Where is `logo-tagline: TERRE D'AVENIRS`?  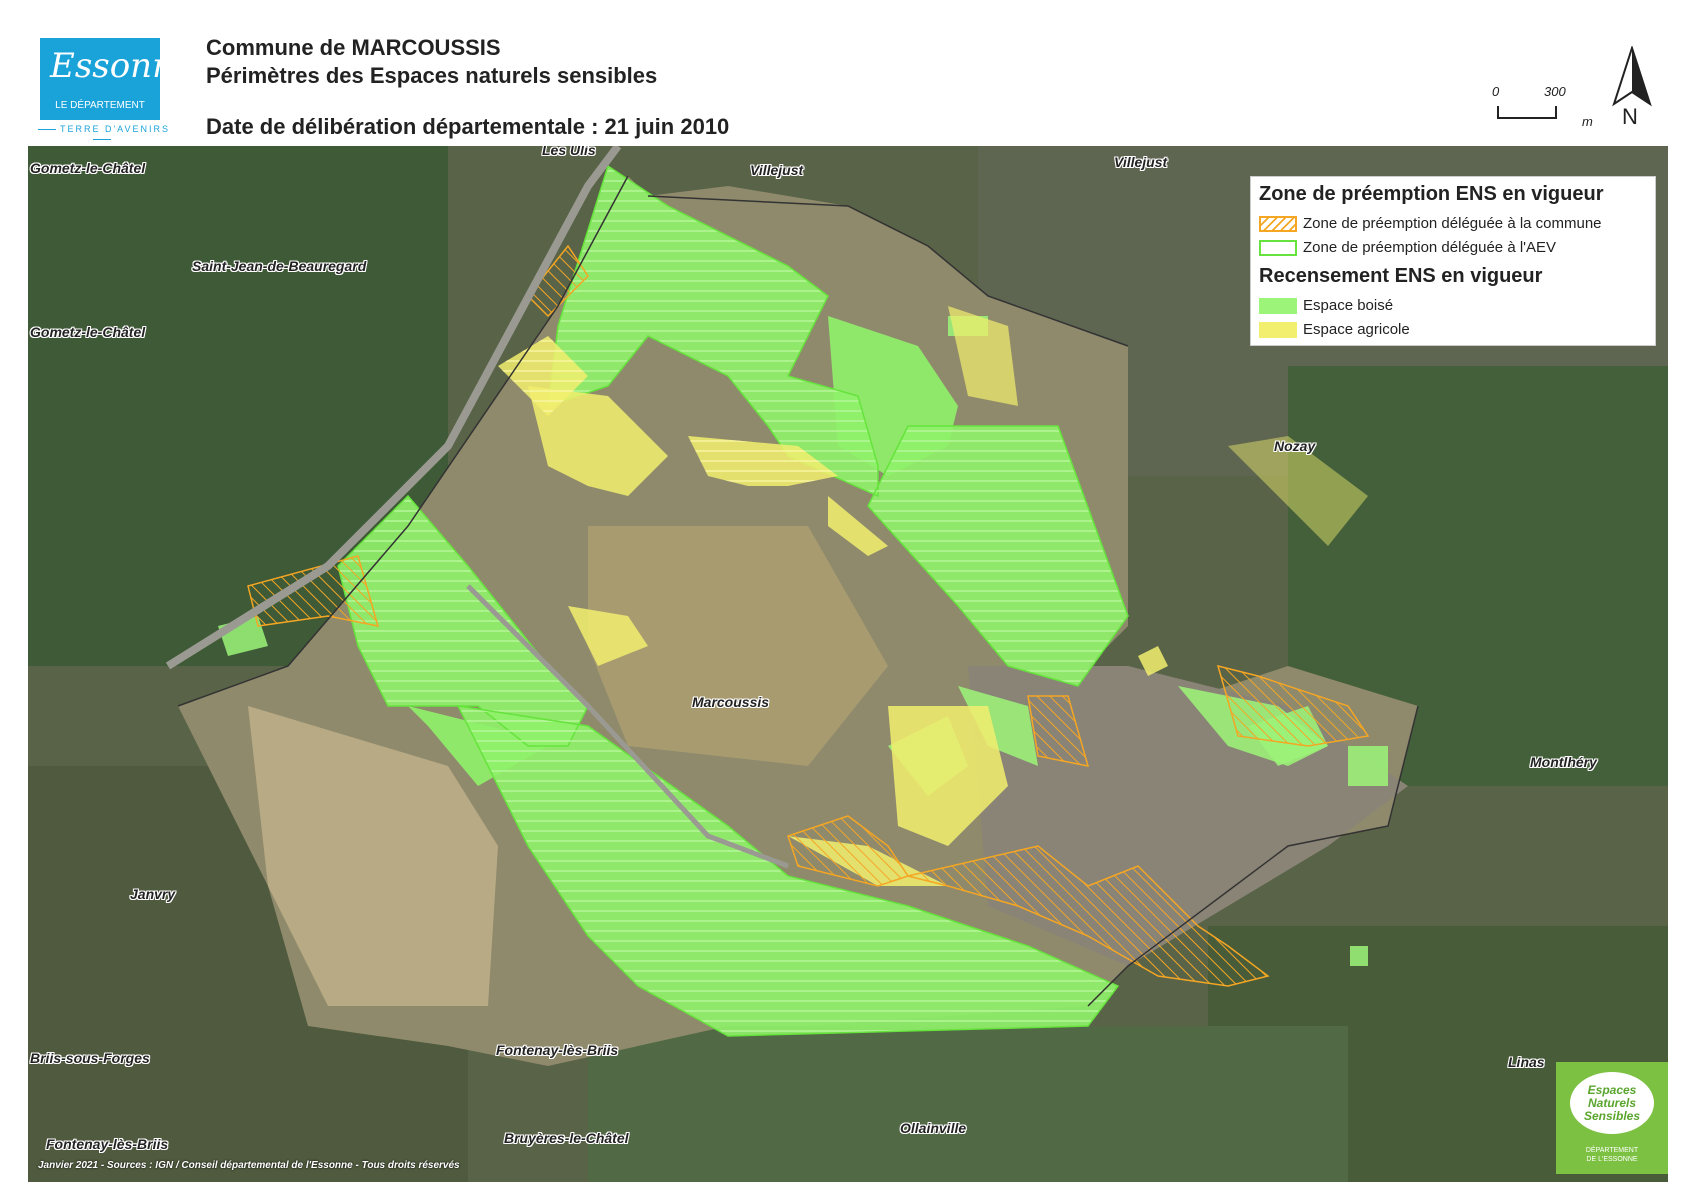 logo-tagline: TERRE D'AVENIRS is located at coordinates (102, 134).